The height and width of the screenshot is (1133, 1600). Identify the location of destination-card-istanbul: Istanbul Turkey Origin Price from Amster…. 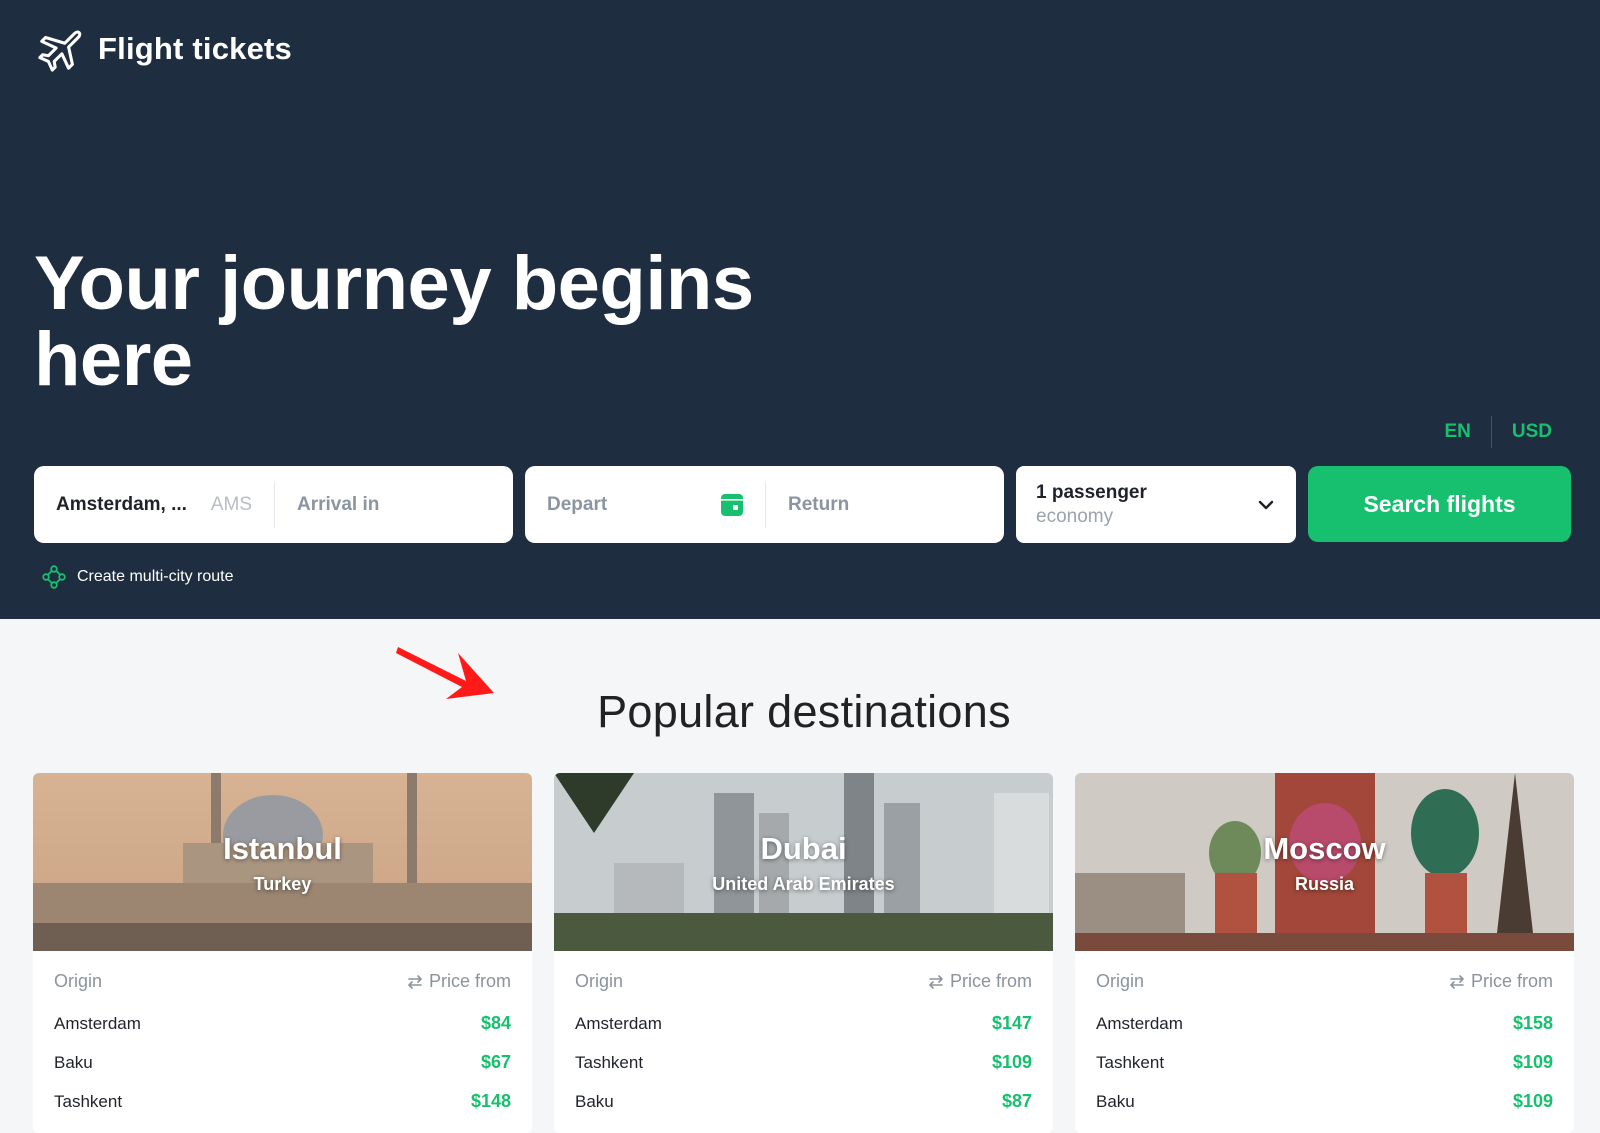
(282, 953).